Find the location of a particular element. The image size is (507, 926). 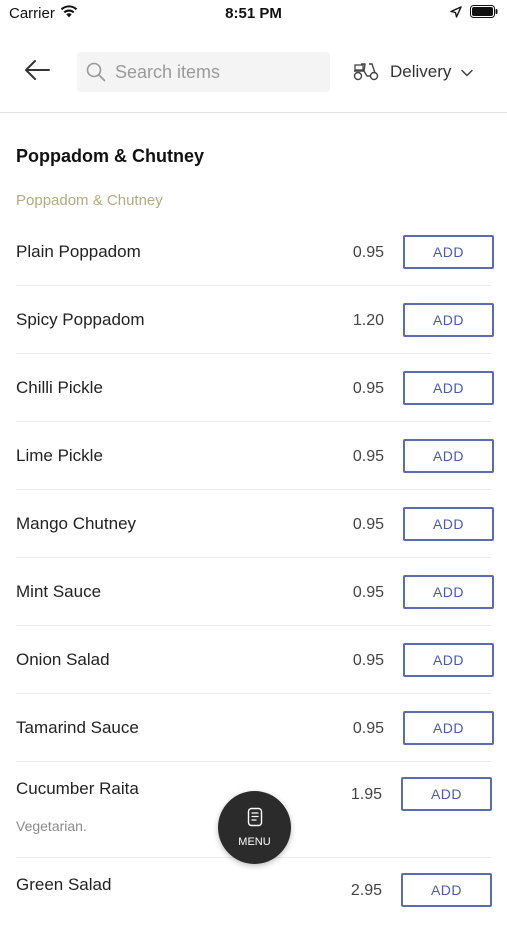

menu-button: MENU is located at coordinates (254, 827).